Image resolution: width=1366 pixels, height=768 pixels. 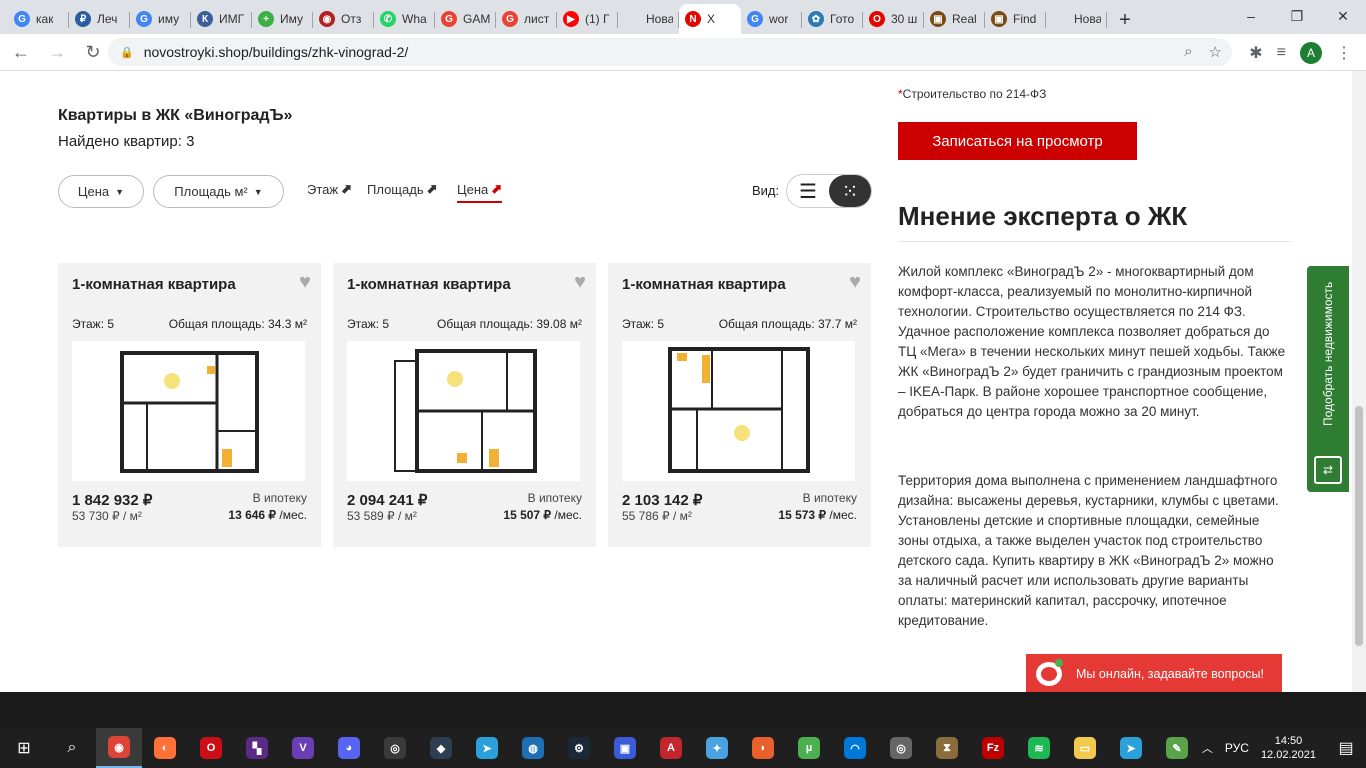 What do you see at coordinates (1207, 748) in the screenshot?
I see `tray-expand-icon: ︿` at bounding box center [1207, 748].